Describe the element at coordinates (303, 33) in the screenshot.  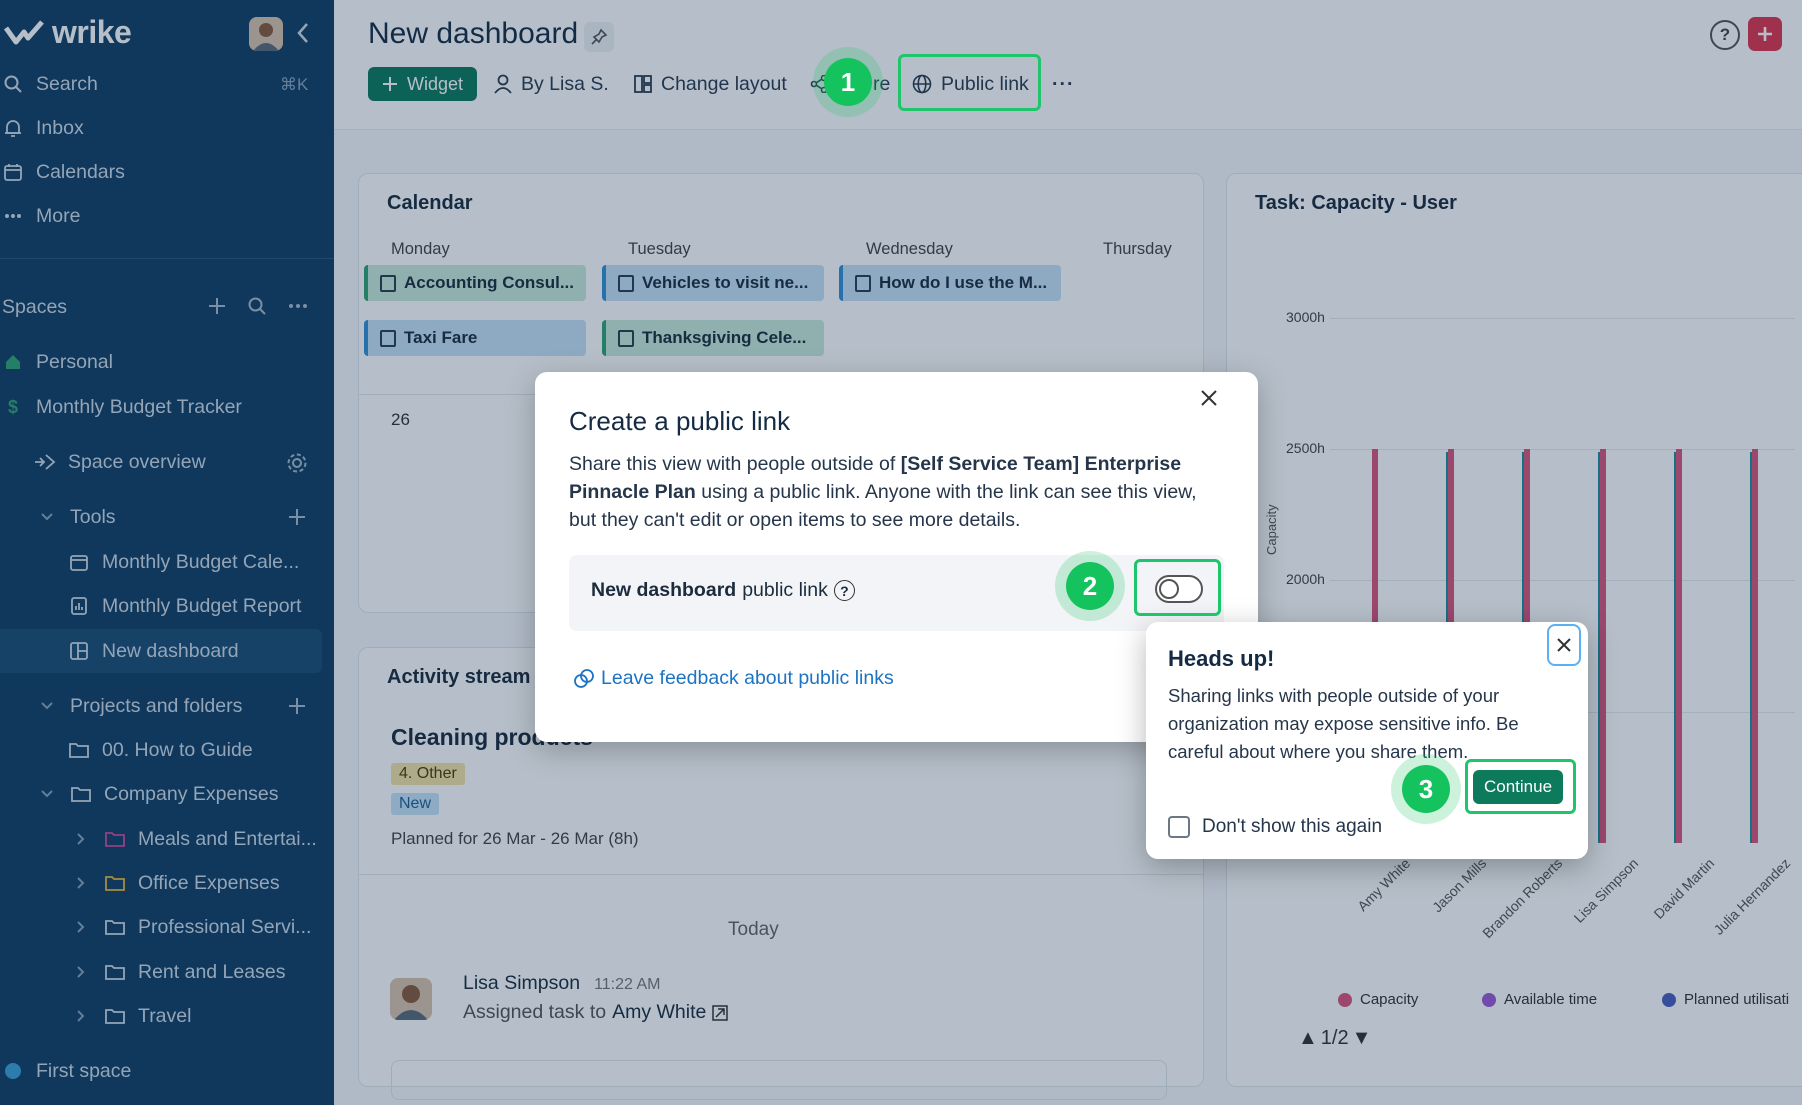
I see `collapse-sidebar-icon` at that location.